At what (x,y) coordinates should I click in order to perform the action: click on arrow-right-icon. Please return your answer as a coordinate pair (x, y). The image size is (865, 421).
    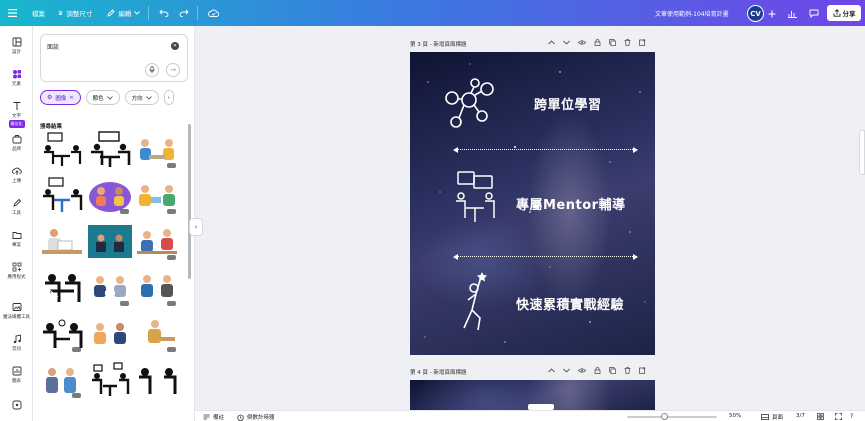
    Looking at the image, I should click on (635, 257).